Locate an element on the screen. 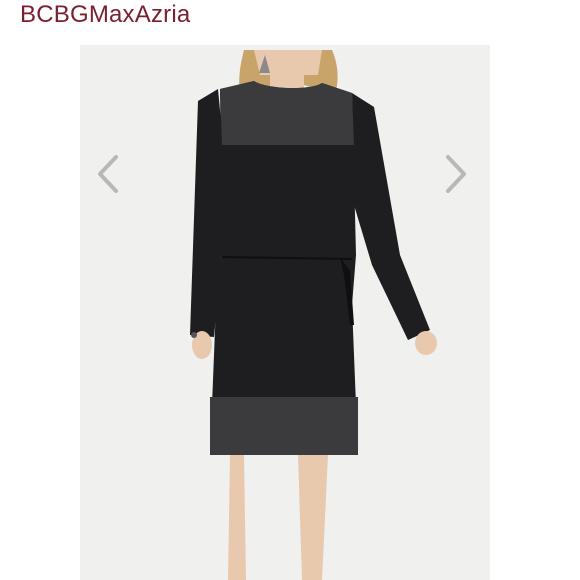  prev-image-button is located at coordinates (109, 174).